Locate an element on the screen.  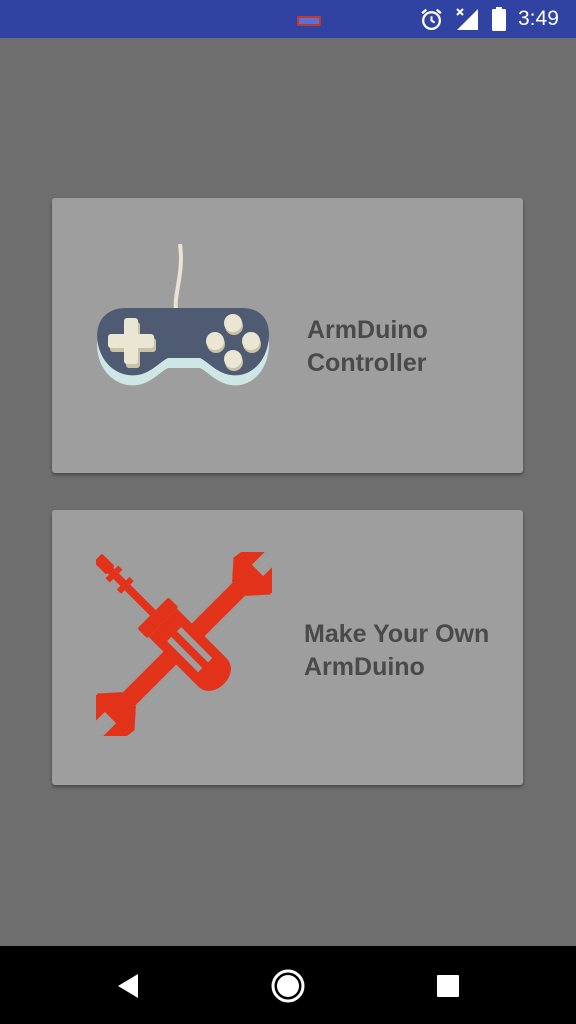
notification-icon is located at coordinates (309, 21).